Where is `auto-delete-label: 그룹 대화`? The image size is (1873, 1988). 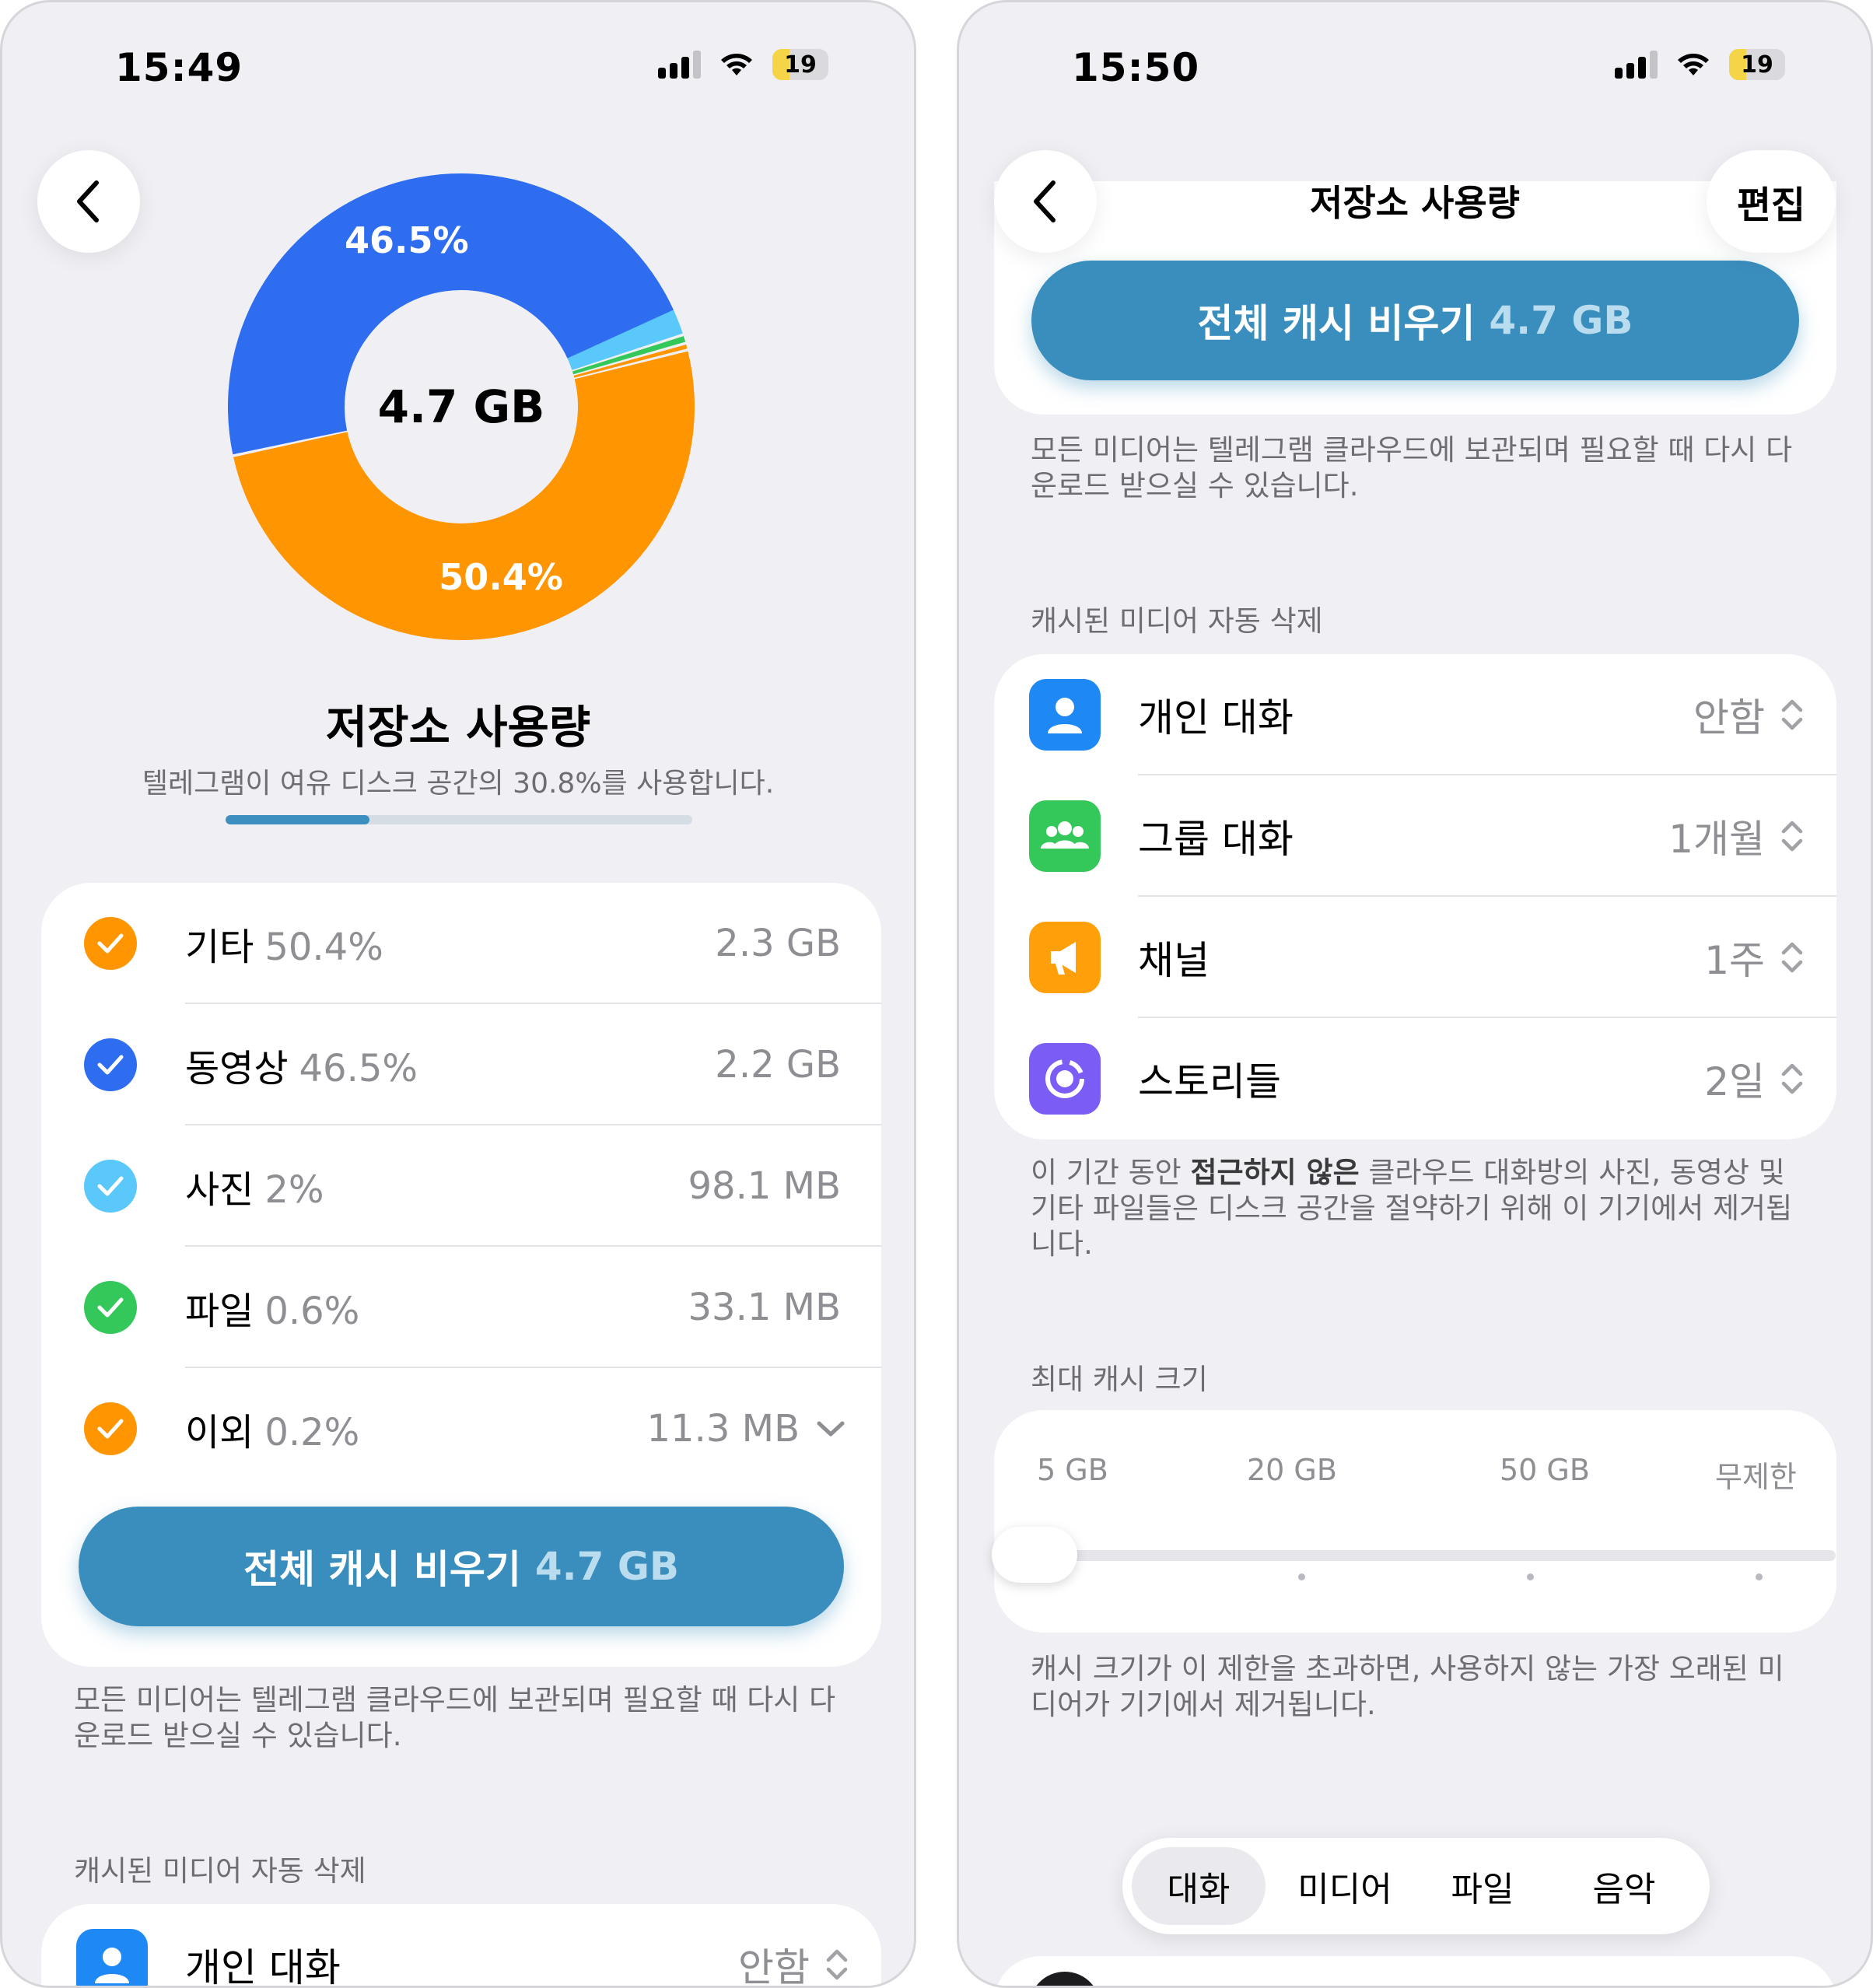 auto-delete-label: 그룹 대화 is located at coordinates (1216, 839).